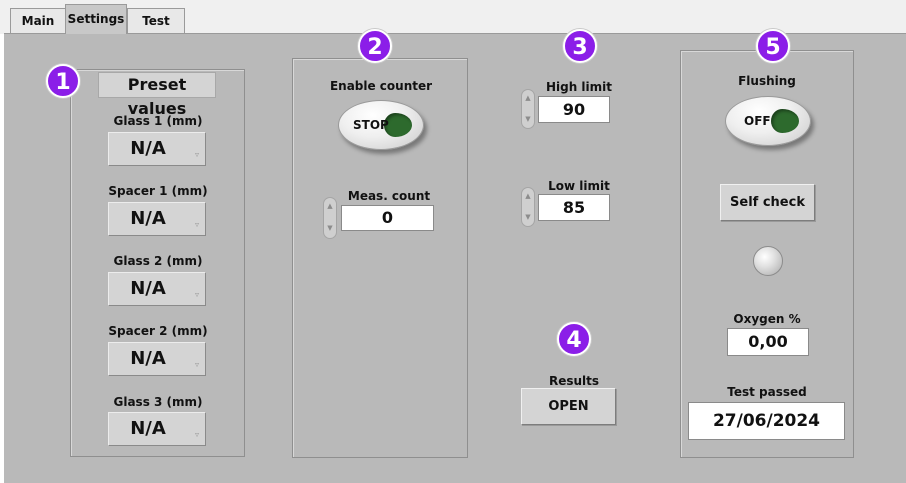  Describe the element at coordinates (574, 339) in the screenshot. I see `badge-4: 4` at that location.